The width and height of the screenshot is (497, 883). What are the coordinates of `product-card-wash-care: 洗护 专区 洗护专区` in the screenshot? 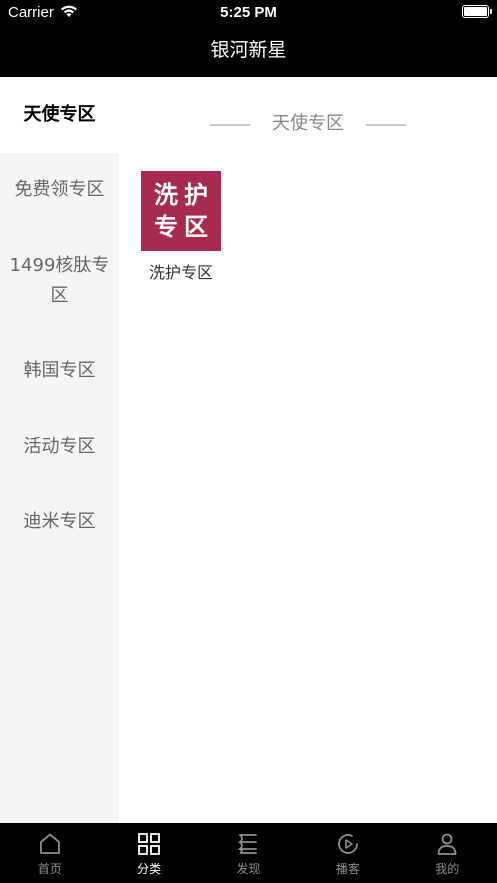 It's located at (182, 227).